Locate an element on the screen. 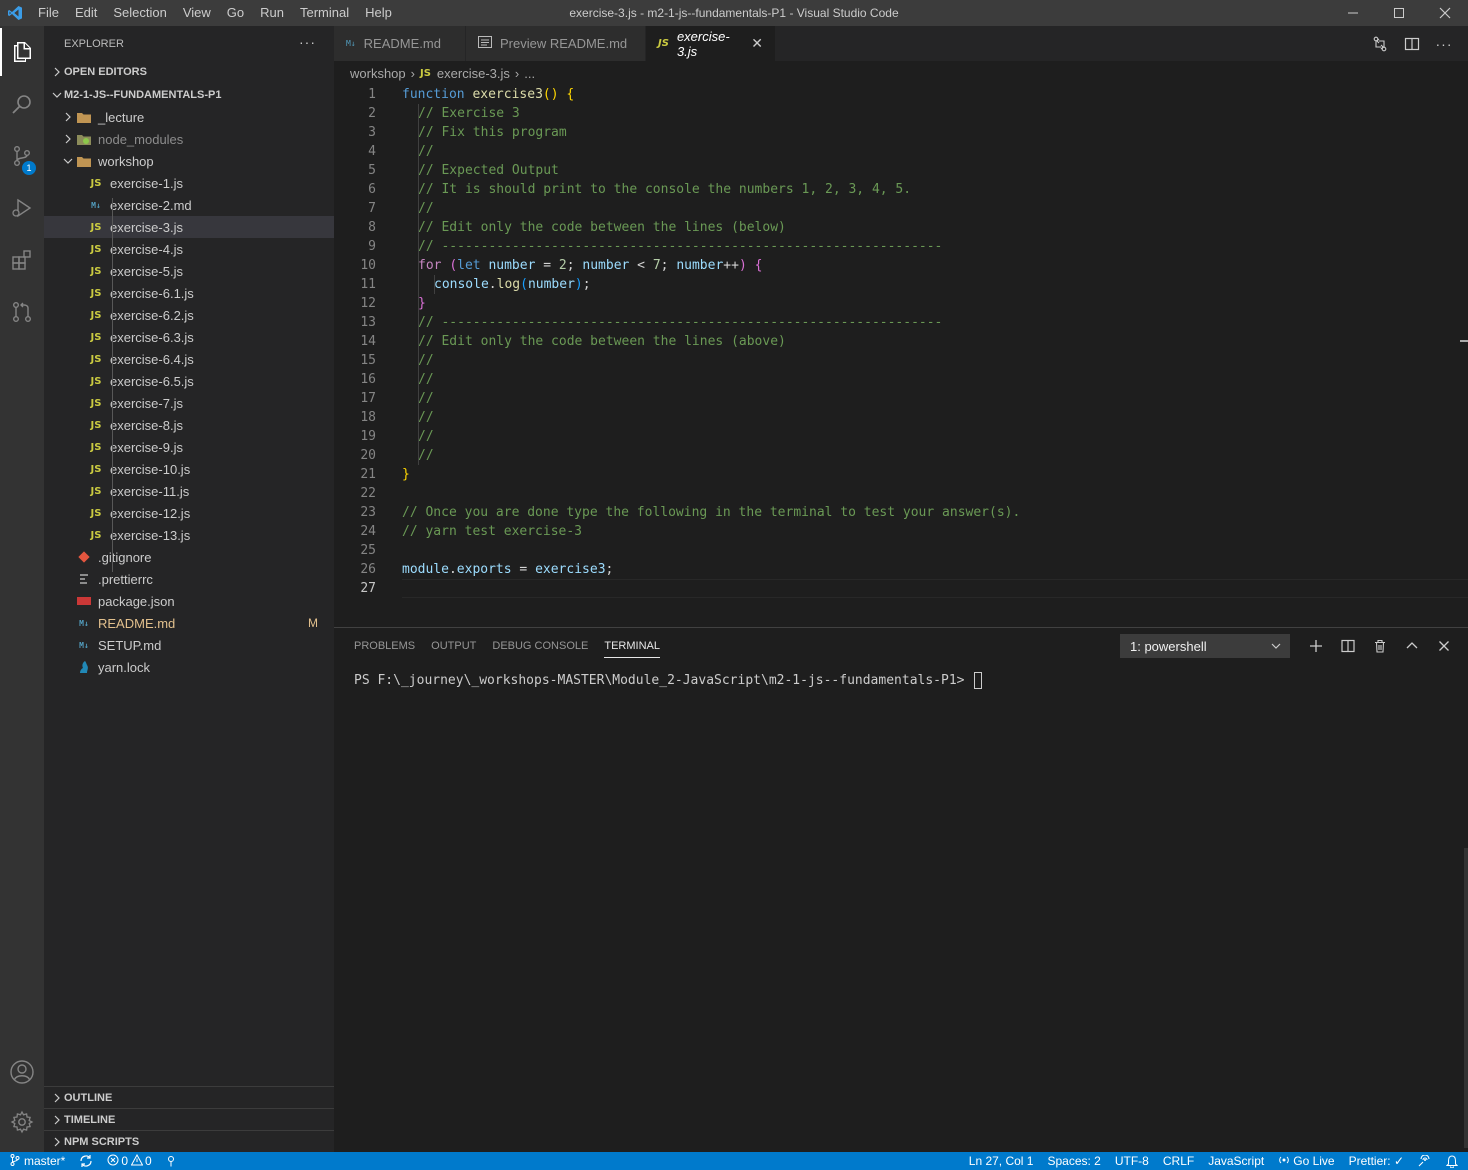 The image size is (1468, 1170). menu-terminal: Terminal is located at coordinates (324, 13).